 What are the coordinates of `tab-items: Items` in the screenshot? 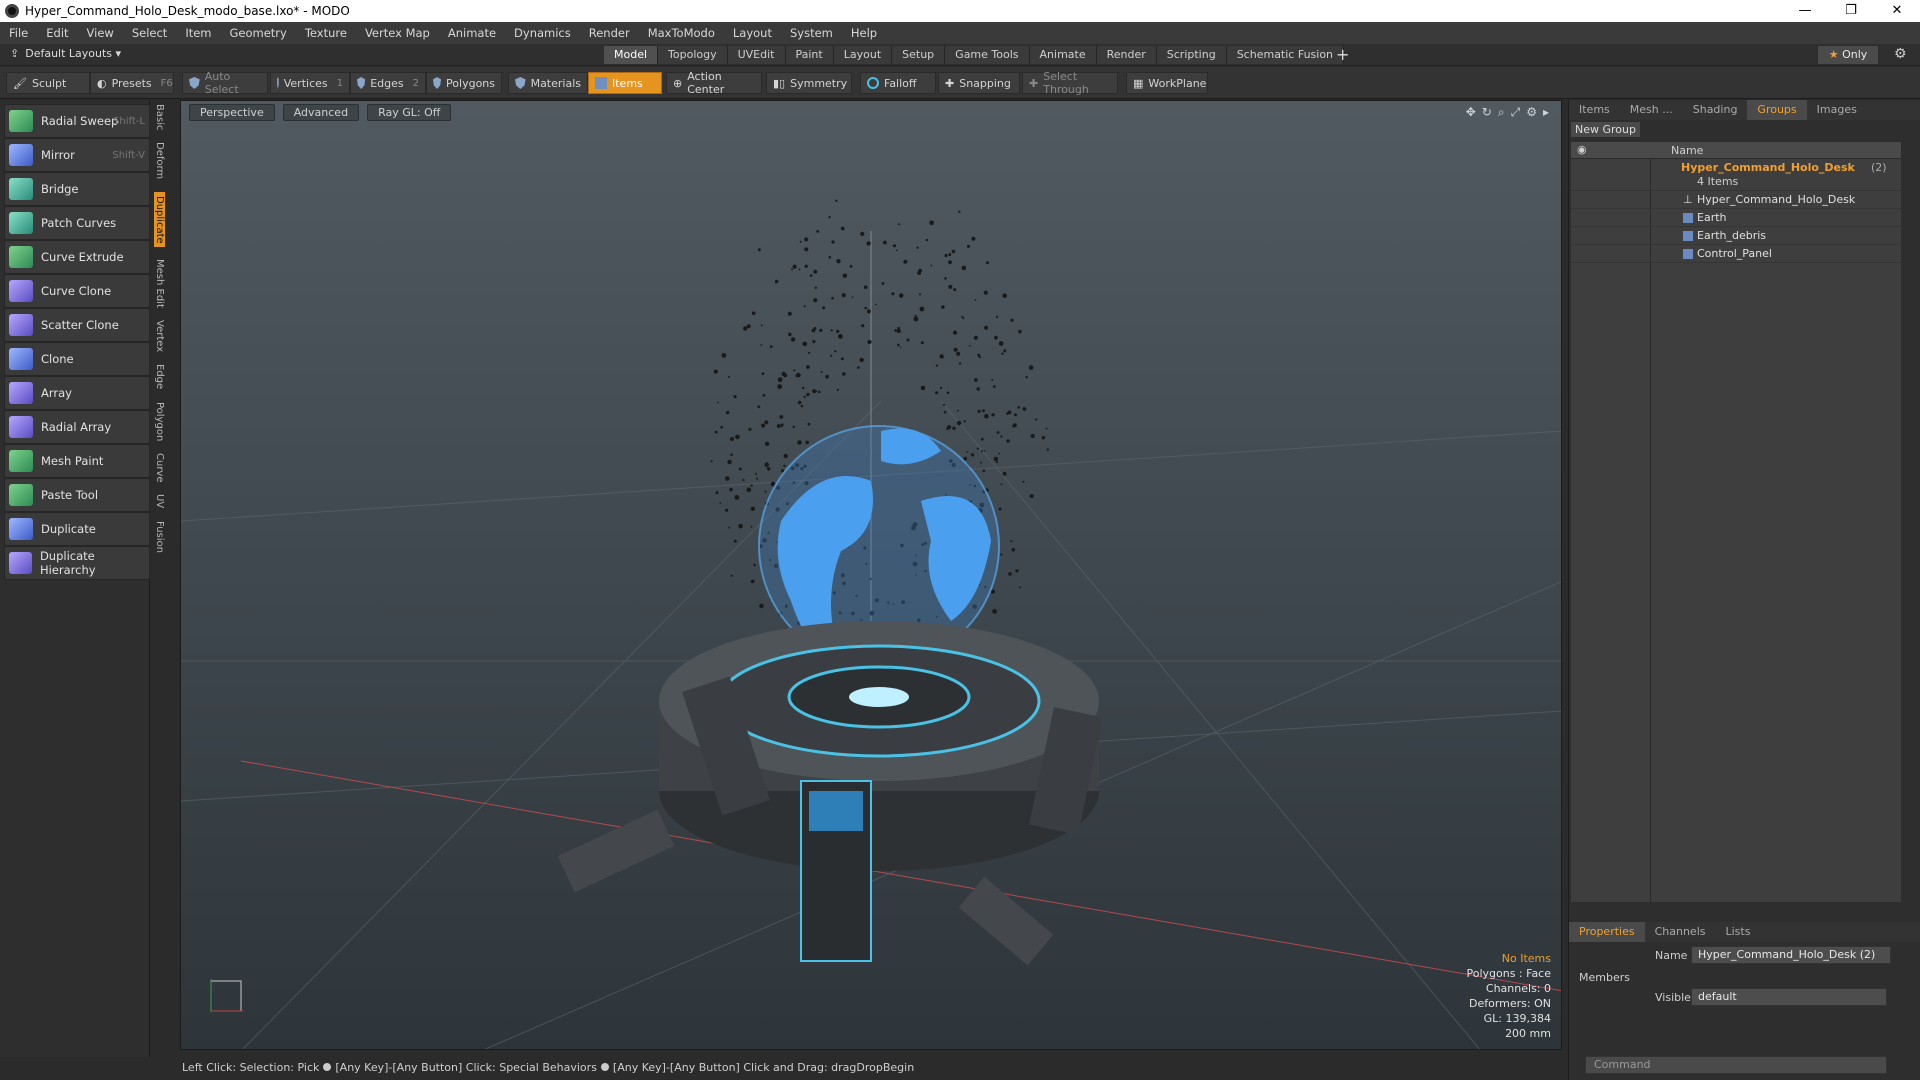 It's located at (1594, 110).